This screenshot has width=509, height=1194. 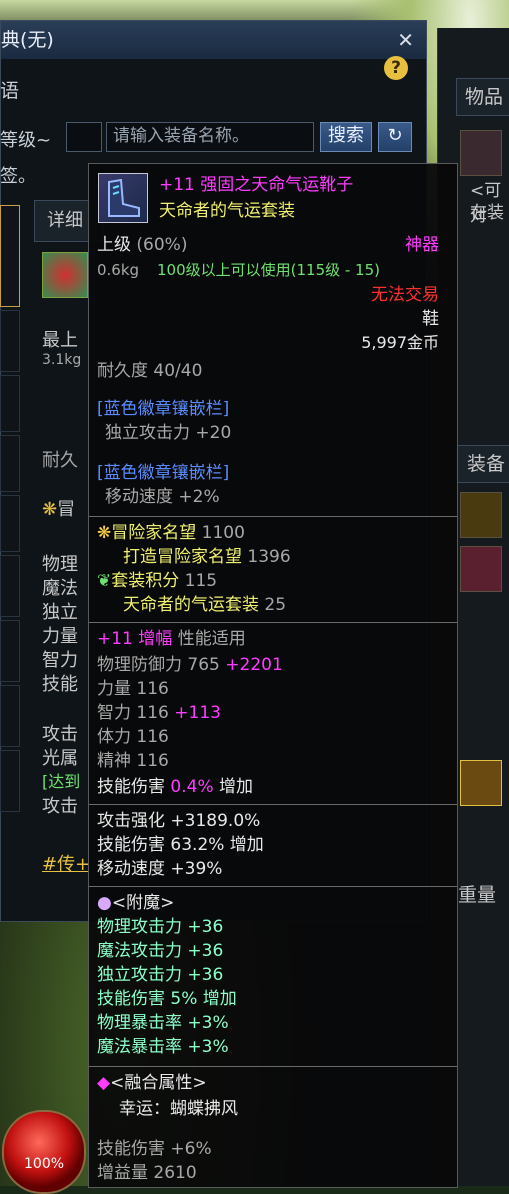 I want to click on bg-text-13: 攻击, so click(x=60, y=806).